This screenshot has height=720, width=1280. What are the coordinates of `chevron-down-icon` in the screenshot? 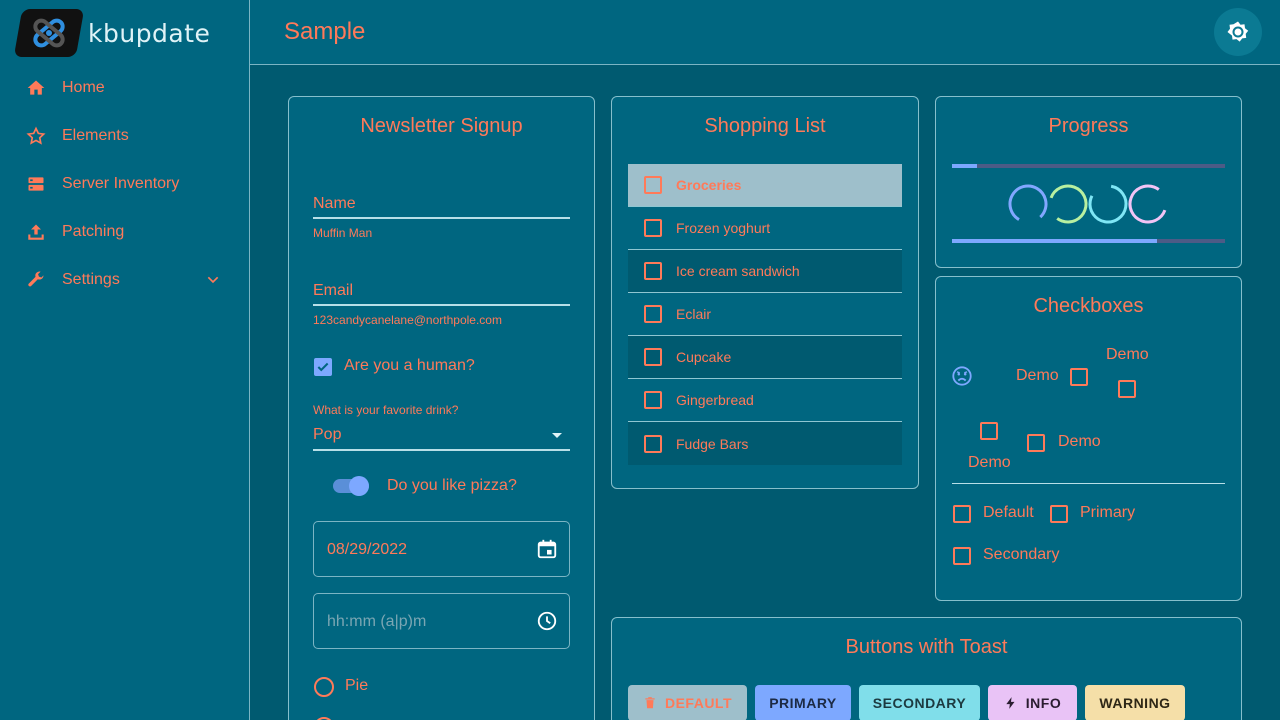 It's located at (213, 282).